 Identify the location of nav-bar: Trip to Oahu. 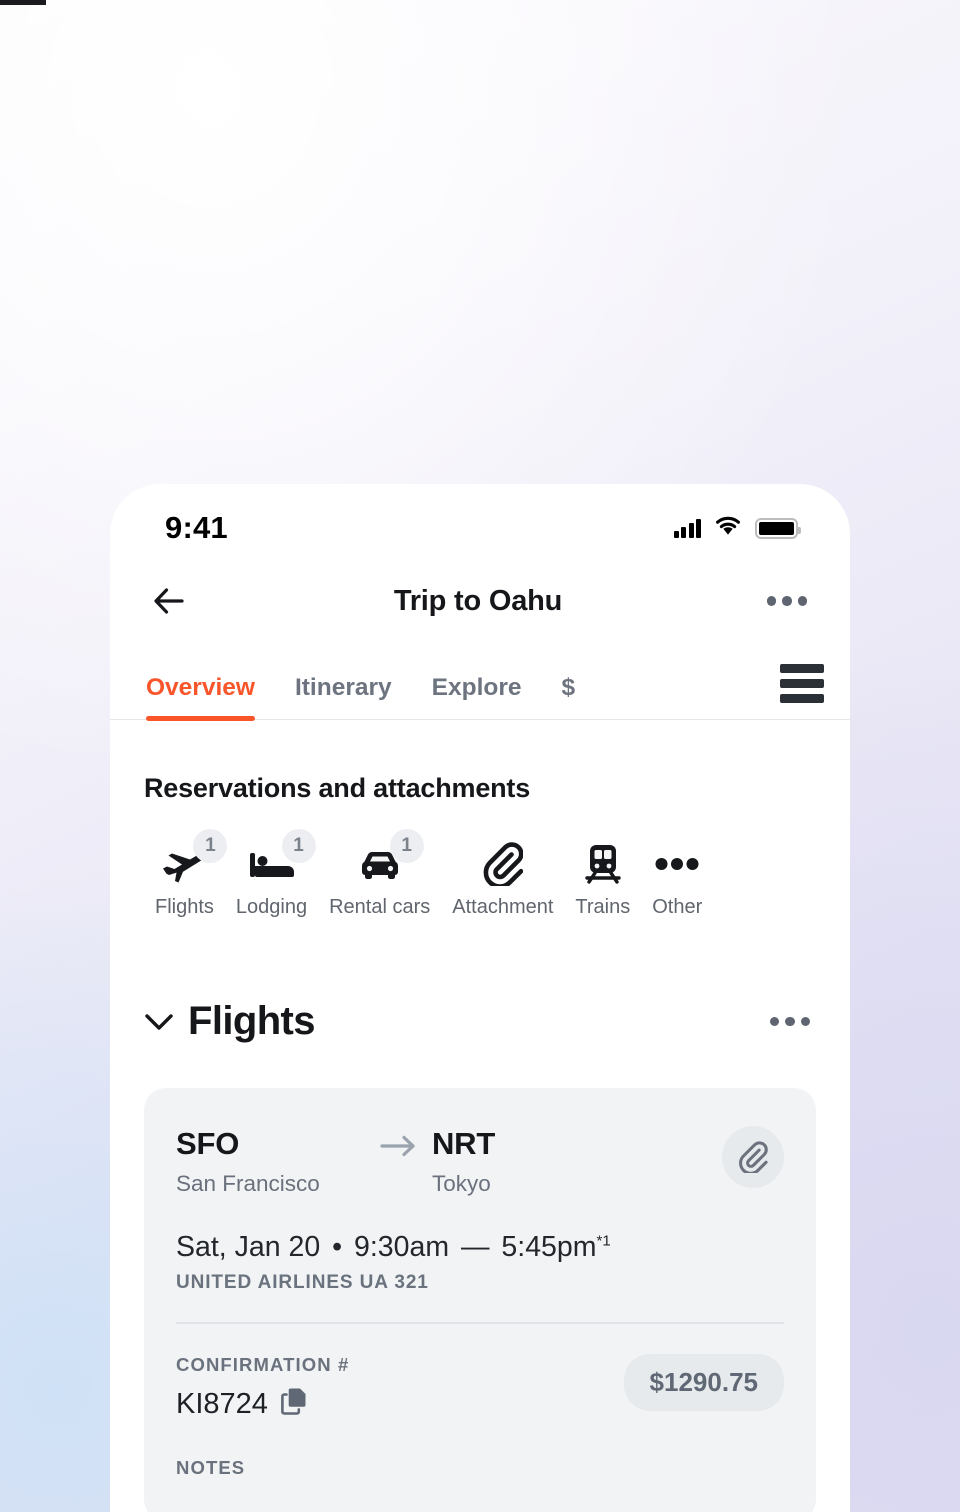
(480, 601).